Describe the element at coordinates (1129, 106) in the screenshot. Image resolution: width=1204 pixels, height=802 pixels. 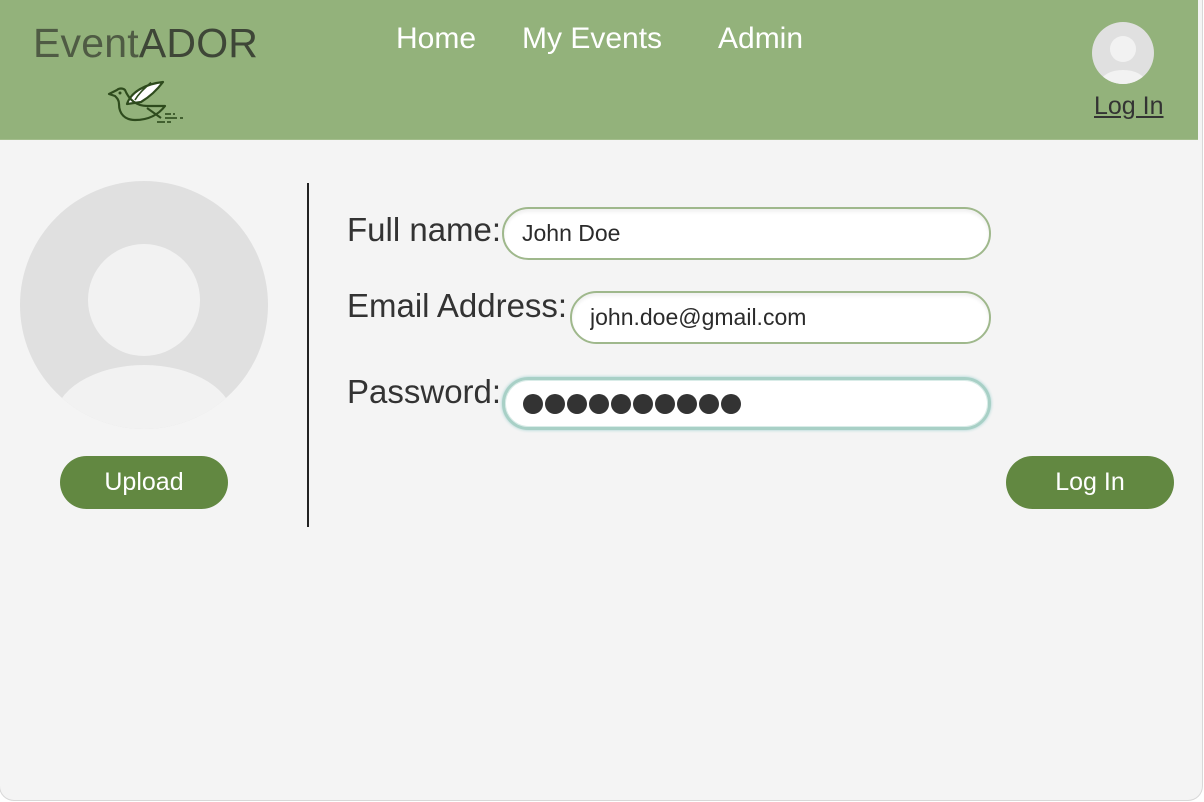
I see `header-login-link: Log In` at that location.